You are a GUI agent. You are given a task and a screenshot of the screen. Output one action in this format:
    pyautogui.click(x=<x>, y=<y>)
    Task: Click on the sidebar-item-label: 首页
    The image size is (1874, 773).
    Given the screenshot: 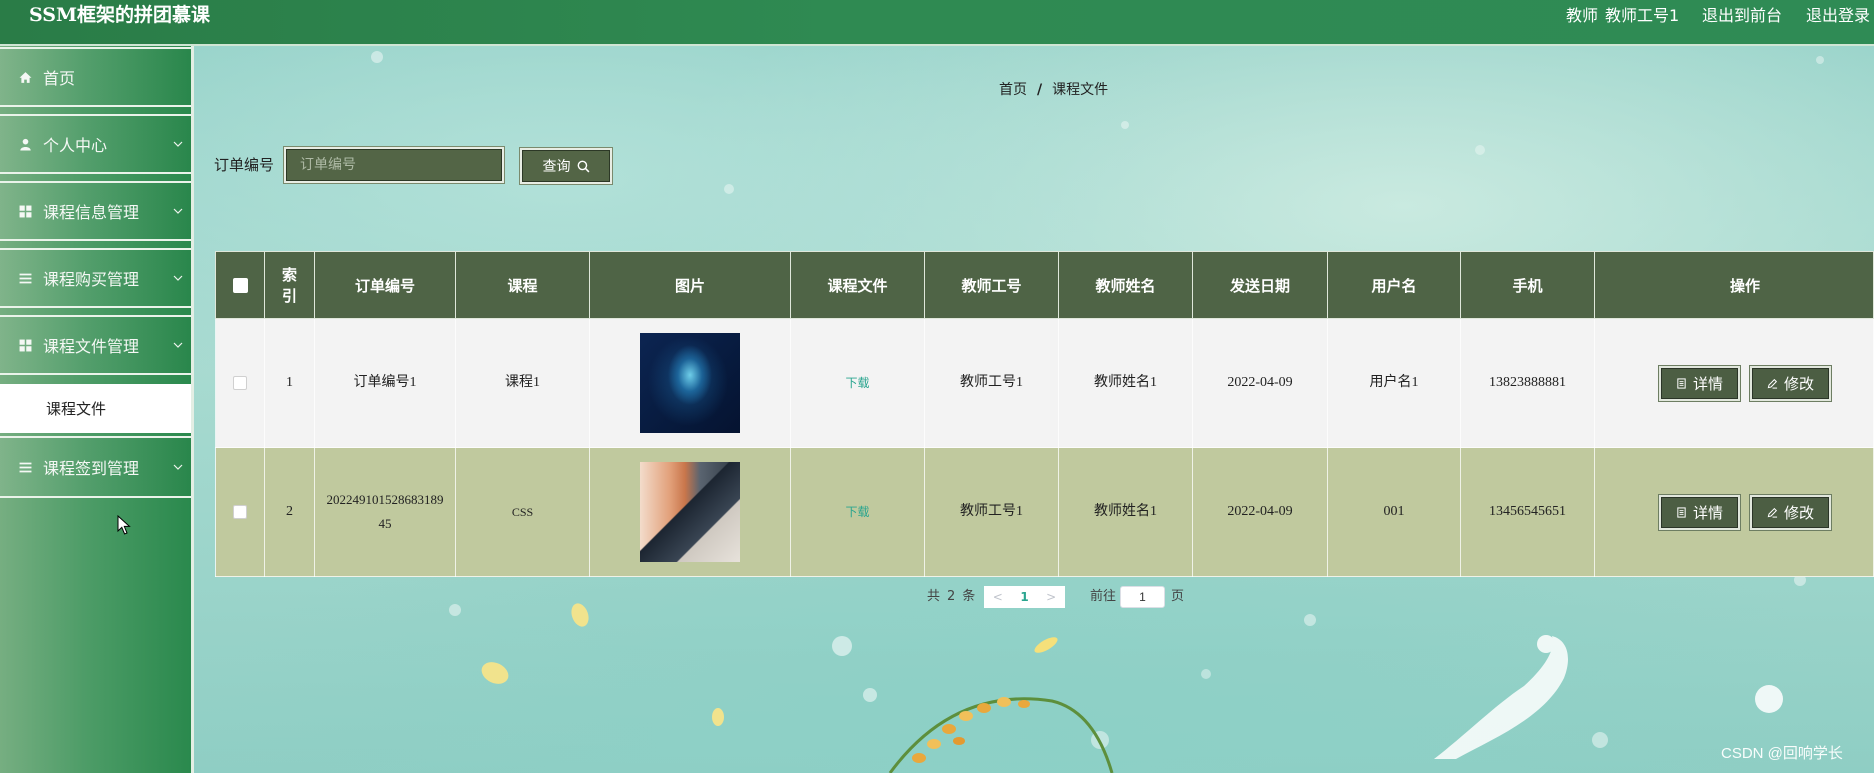 What is the action you would take?
    pyautogui.click(x=59, y=78)
    